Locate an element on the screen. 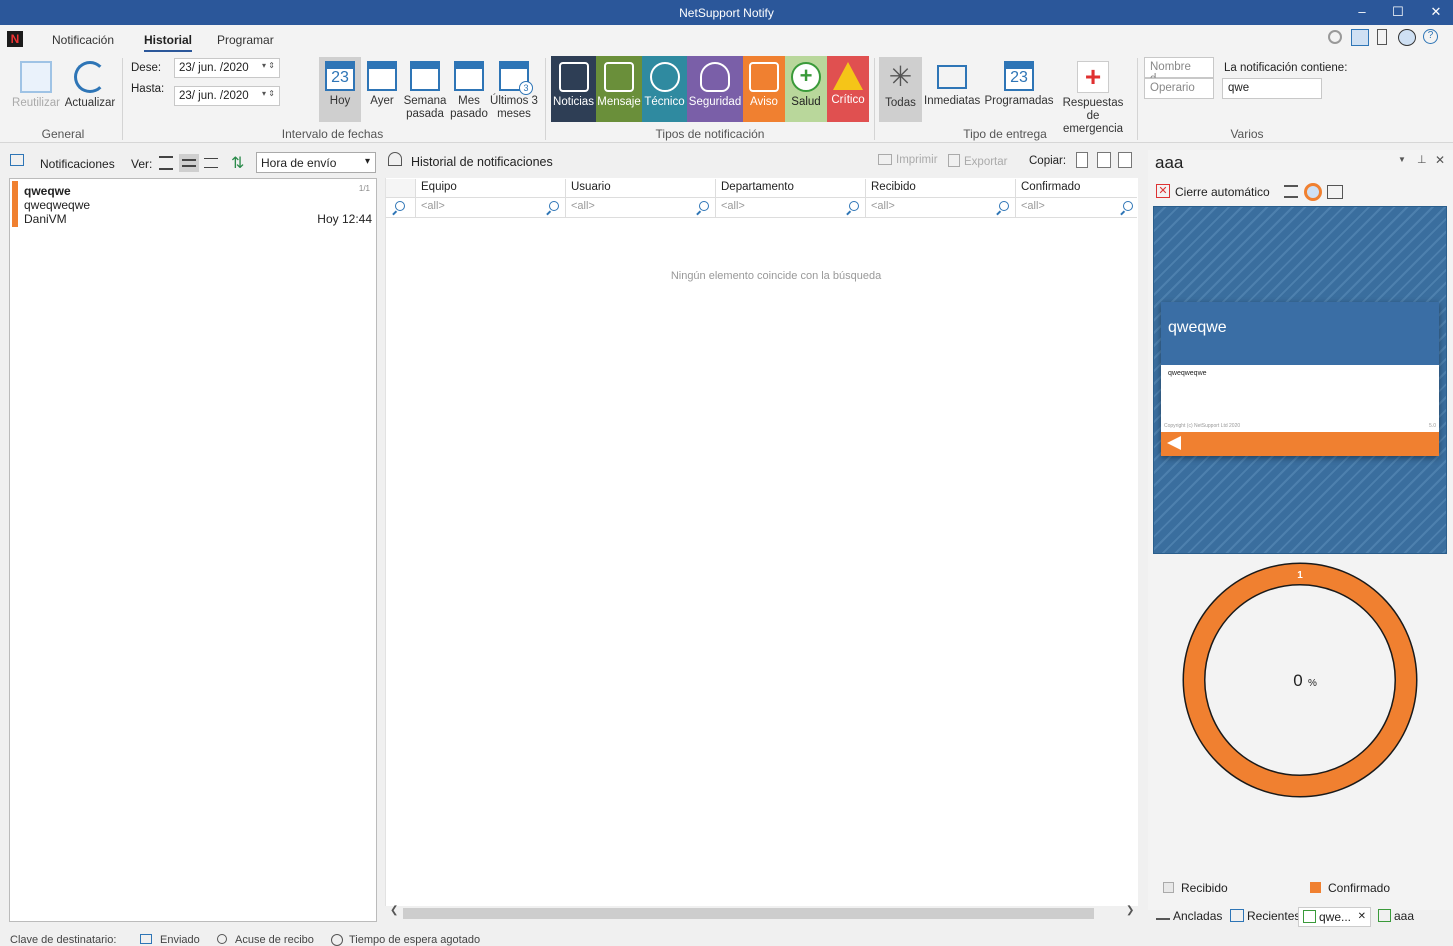  group-label-types: Tipos de notificación is located at coordinates (710, 134).